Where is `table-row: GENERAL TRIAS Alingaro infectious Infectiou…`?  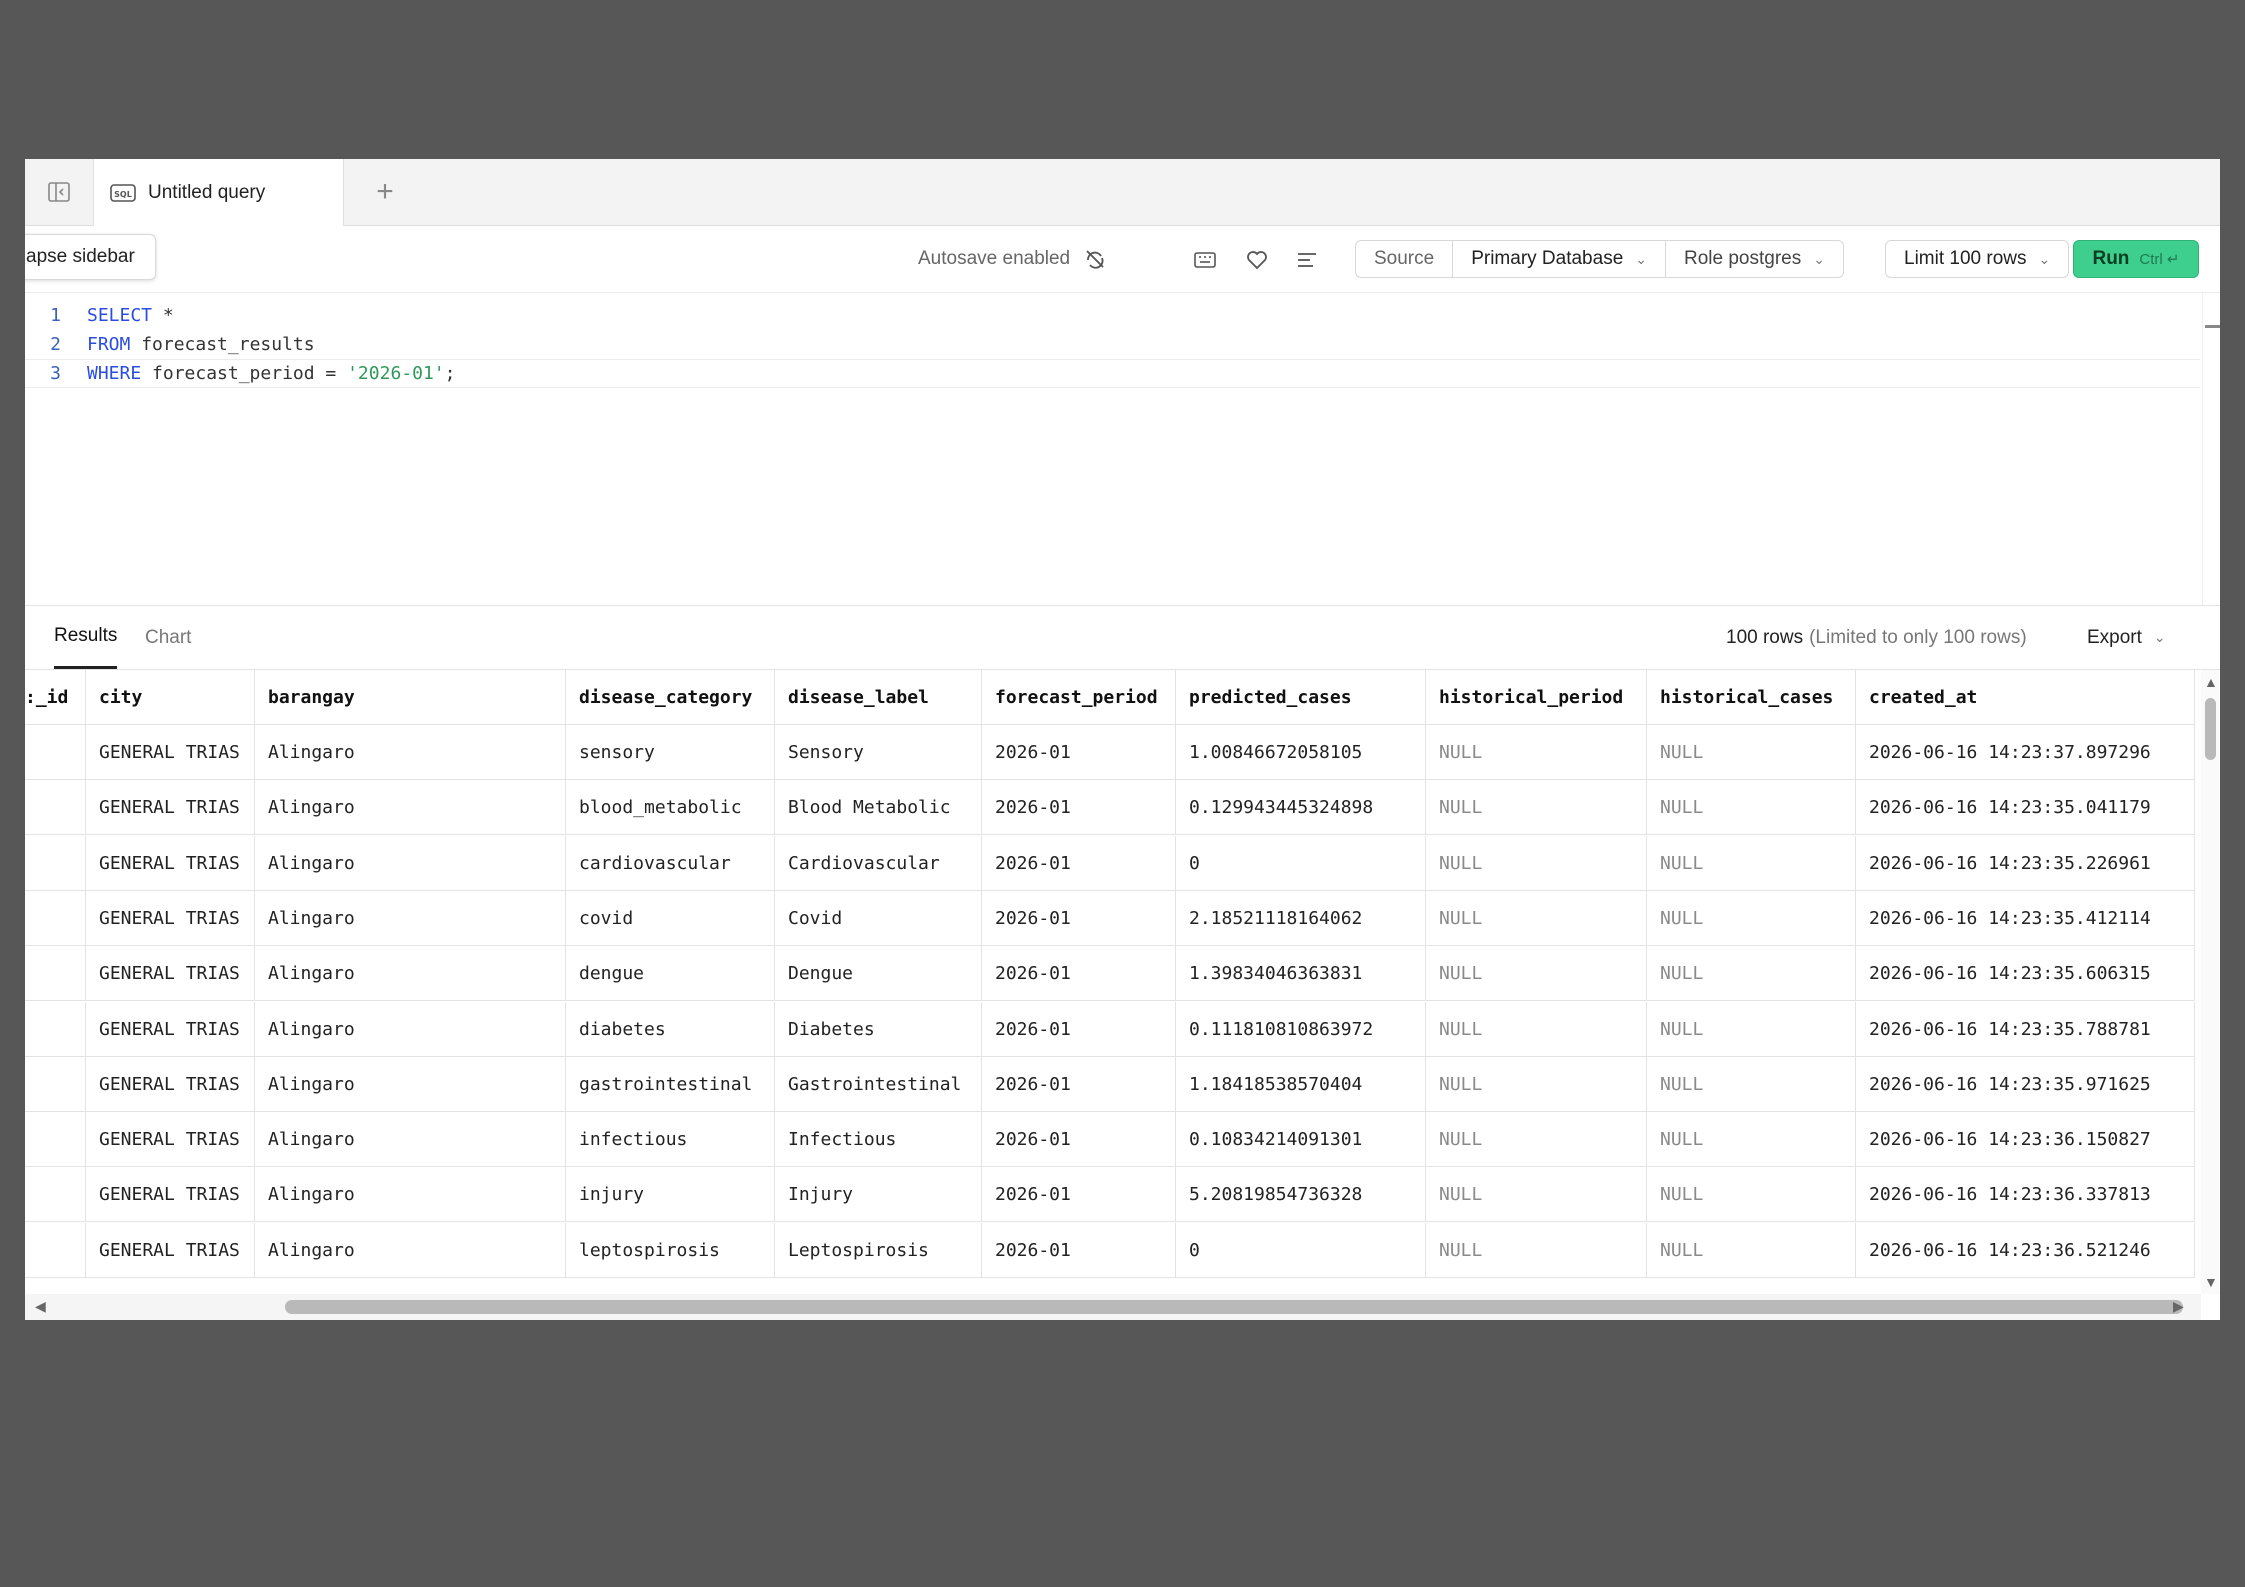 table-row: GENERAL TRIAS Alingaro infectious Infectiou… is located at coordinates (1110, 1140).